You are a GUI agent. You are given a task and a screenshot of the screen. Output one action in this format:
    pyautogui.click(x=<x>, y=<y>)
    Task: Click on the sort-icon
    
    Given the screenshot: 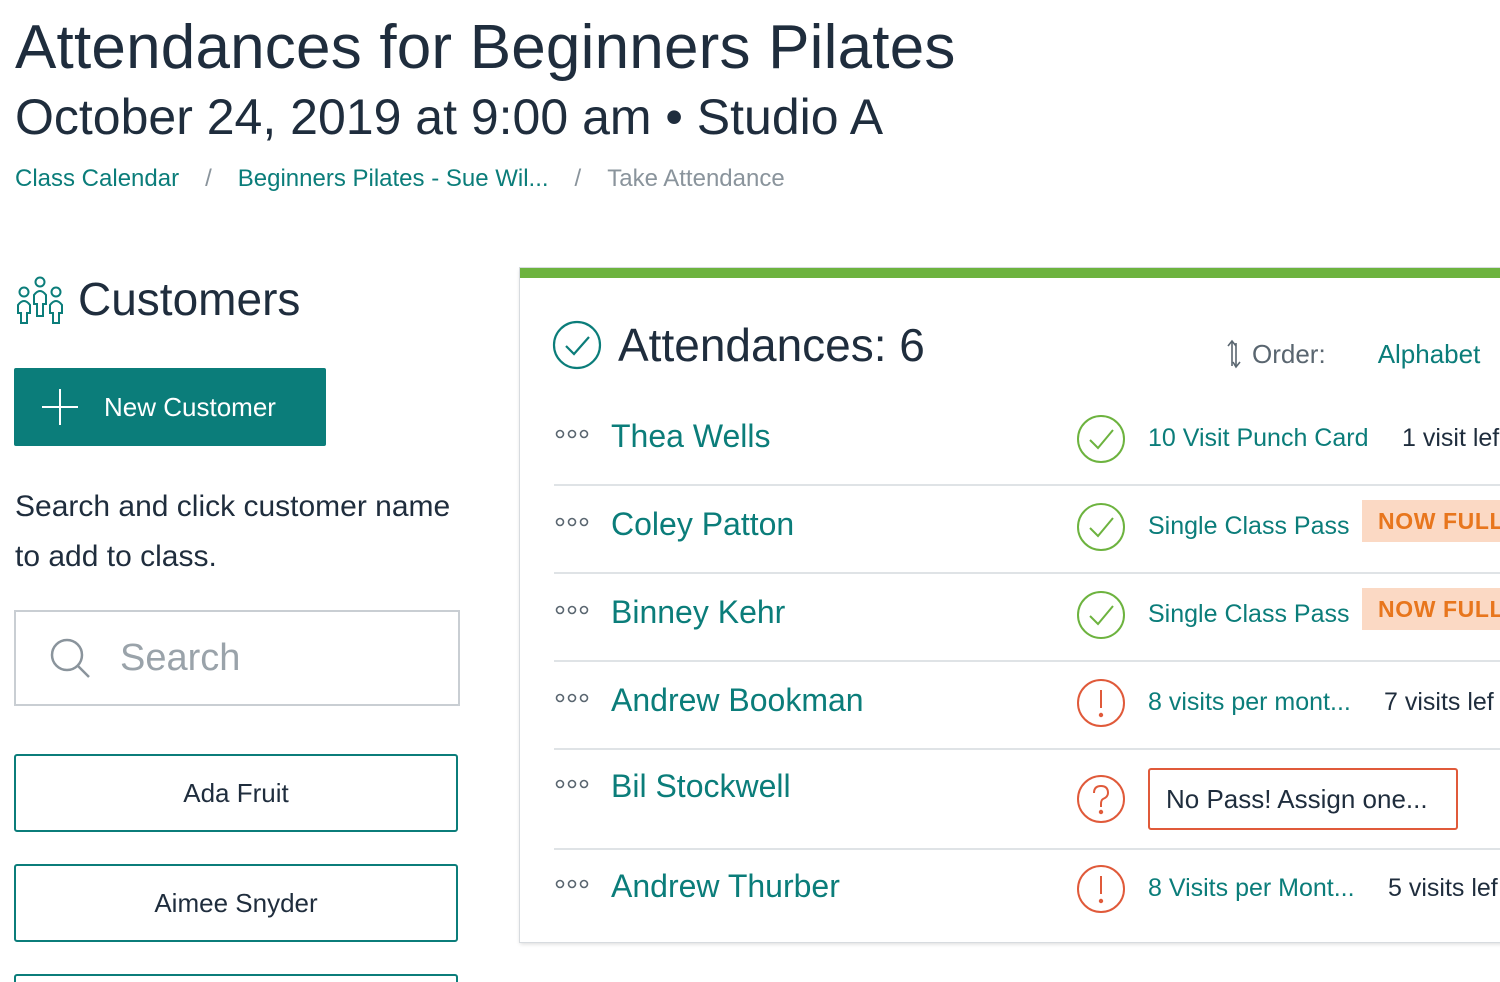 What is the action you would take?
    pyautogui.click(x=1234, y=354)
    